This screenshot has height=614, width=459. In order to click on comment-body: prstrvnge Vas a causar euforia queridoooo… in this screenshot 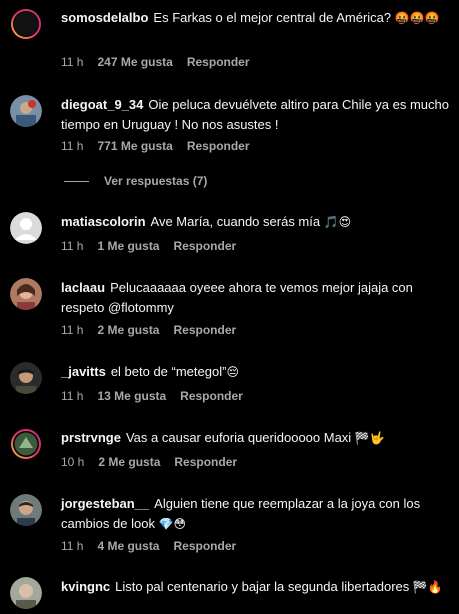, I will do `click(255, 438)`.